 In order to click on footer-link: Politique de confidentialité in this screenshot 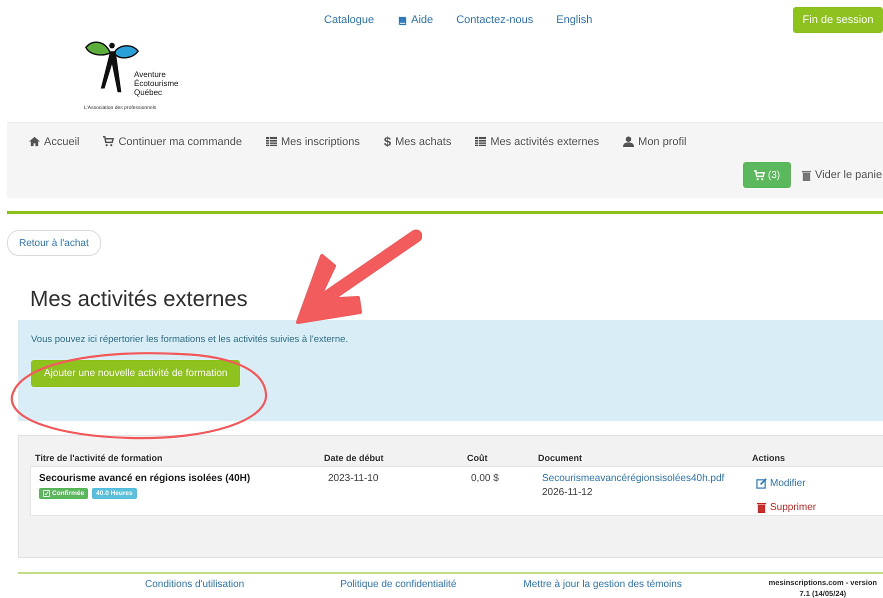, I will do `click(398, 584)`.